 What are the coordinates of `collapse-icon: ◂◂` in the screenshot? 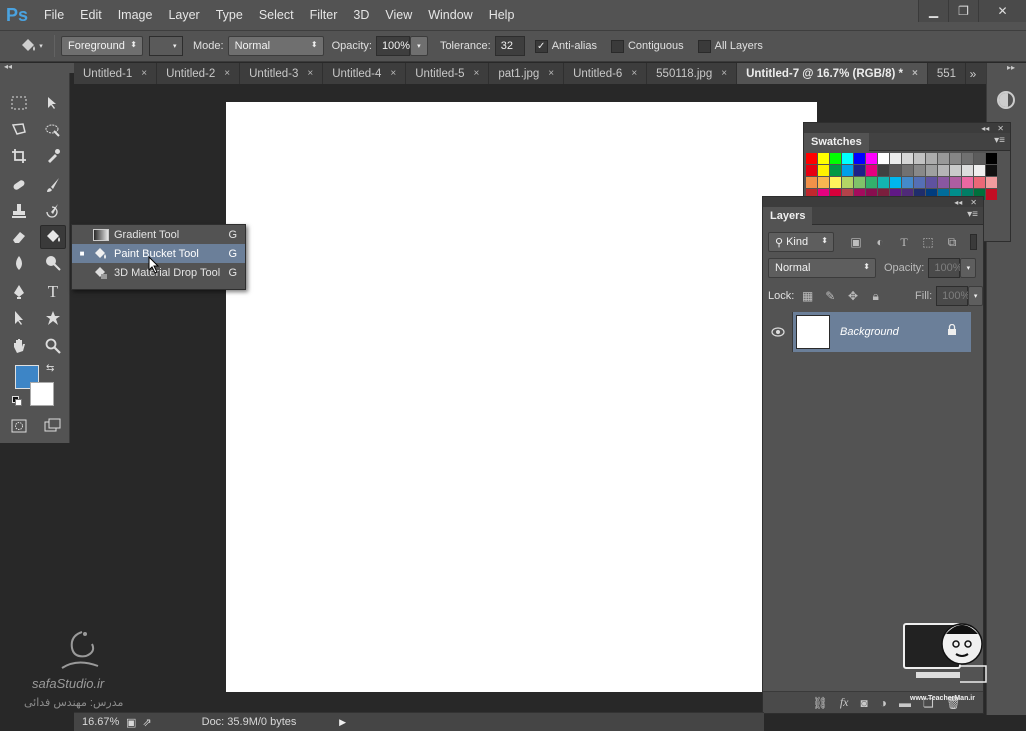 It's located at (958, 202).